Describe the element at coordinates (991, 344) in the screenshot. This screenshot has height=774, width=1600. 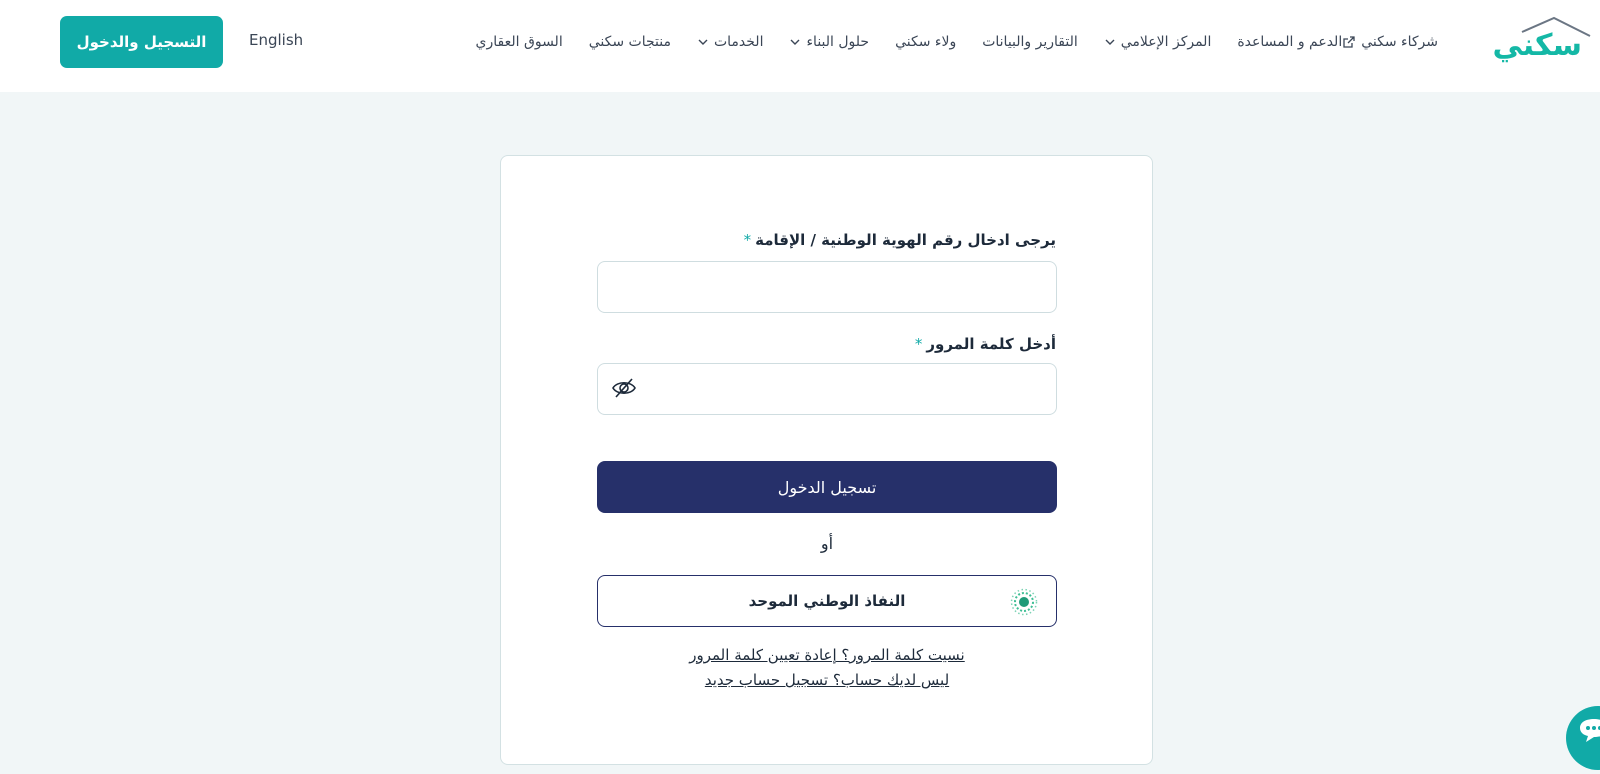
I see `password-label-text: أدخل كلمة المرور` at that location.